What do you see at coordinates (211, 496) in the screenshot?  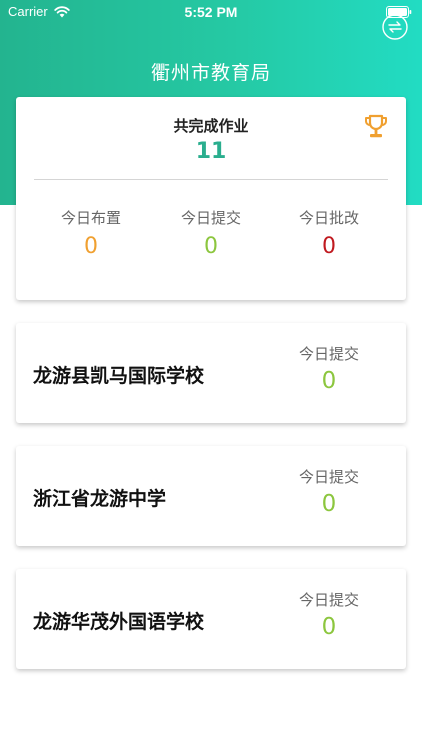 I see `school-card-longyou-middle: 浙江省龙游中学 今日提交 0` at bounding box center [211, 496].